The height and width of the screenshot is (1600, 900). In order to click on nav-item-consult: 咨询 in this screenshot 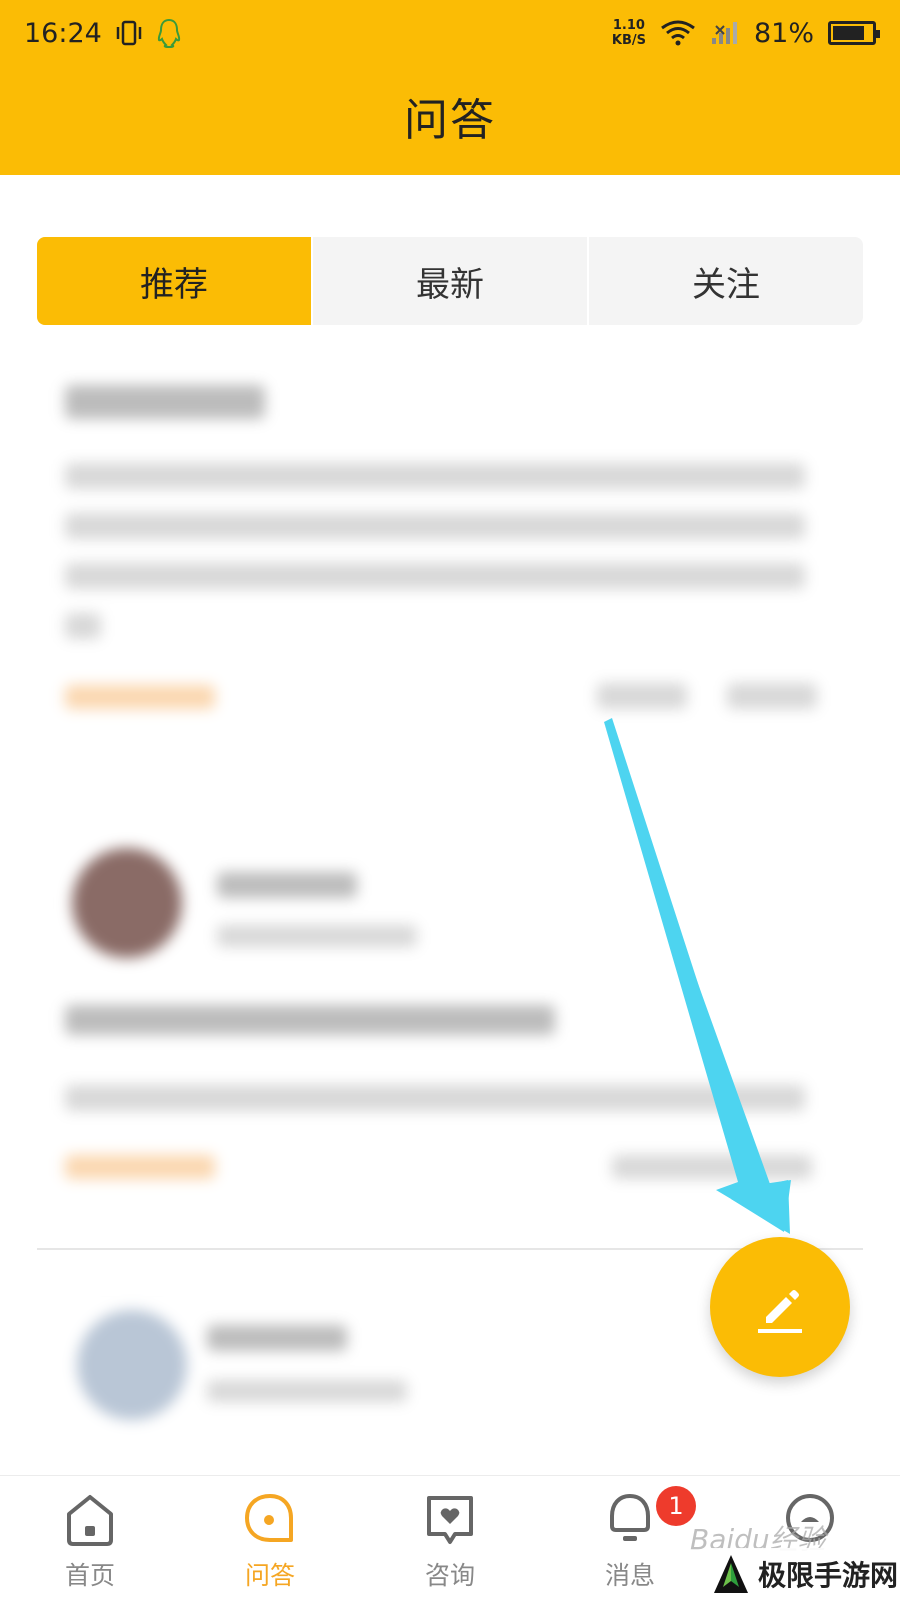, I will do `click(450, 1538)`.